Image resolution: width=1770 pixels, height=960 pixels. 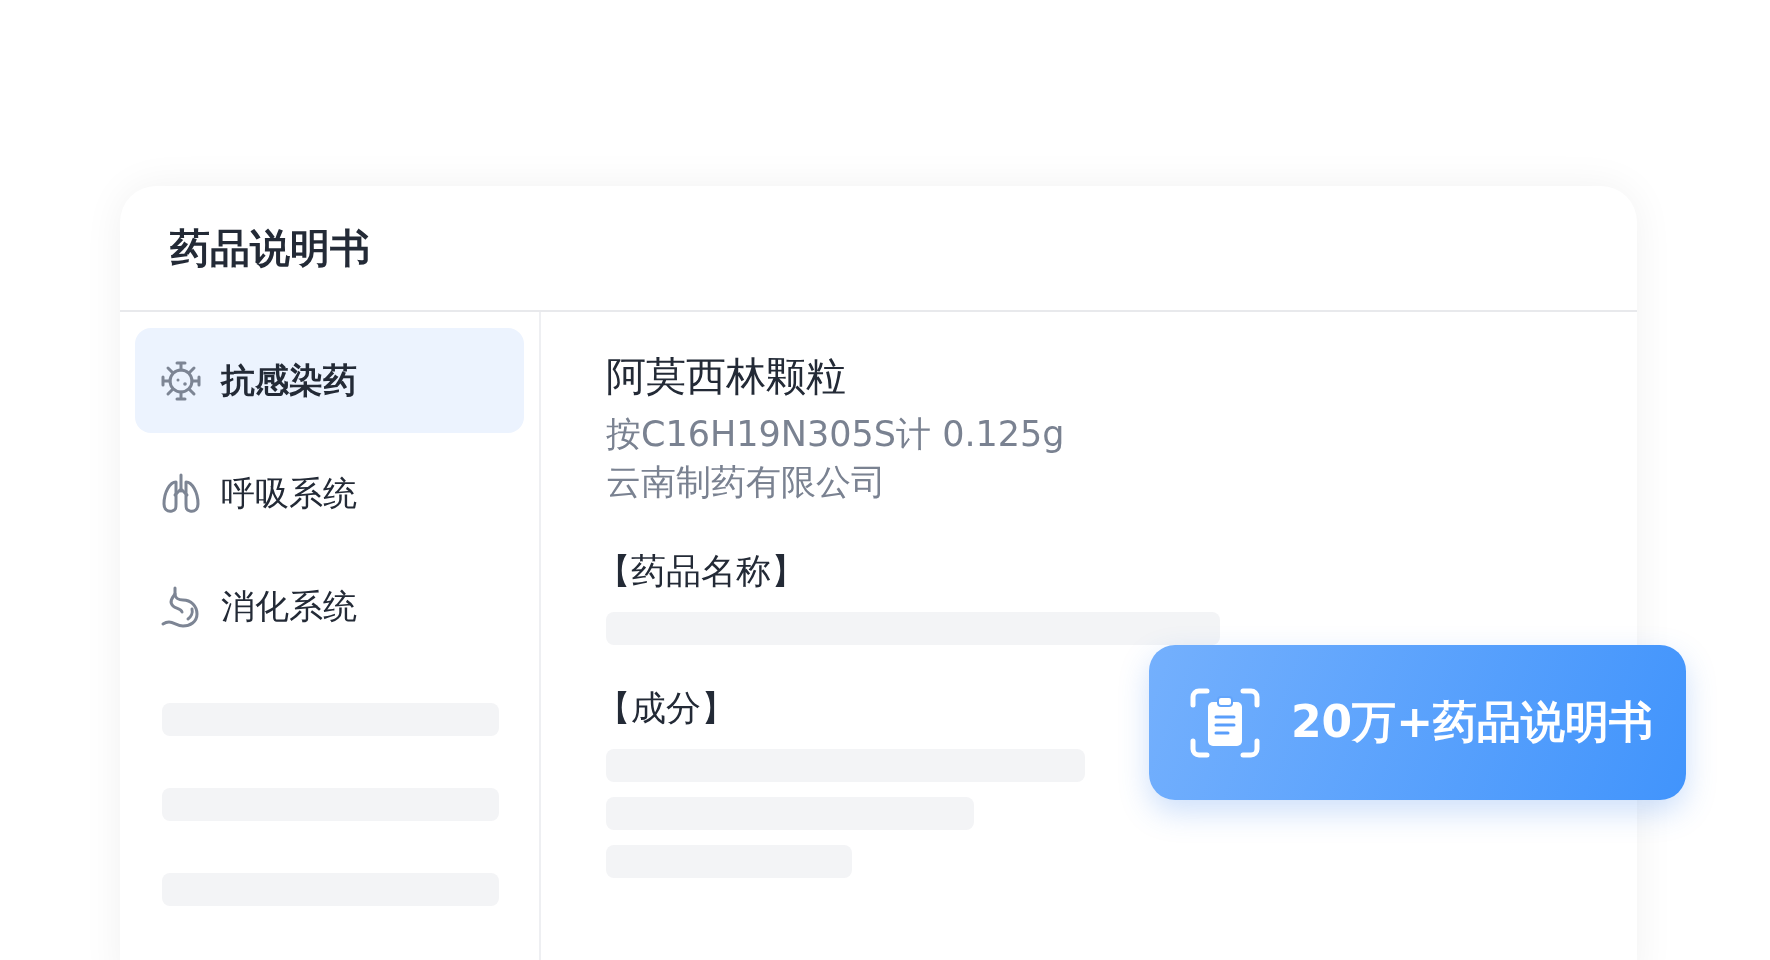 I want to click on section-heading: 【药品名称】, so click(x=701, y=571).